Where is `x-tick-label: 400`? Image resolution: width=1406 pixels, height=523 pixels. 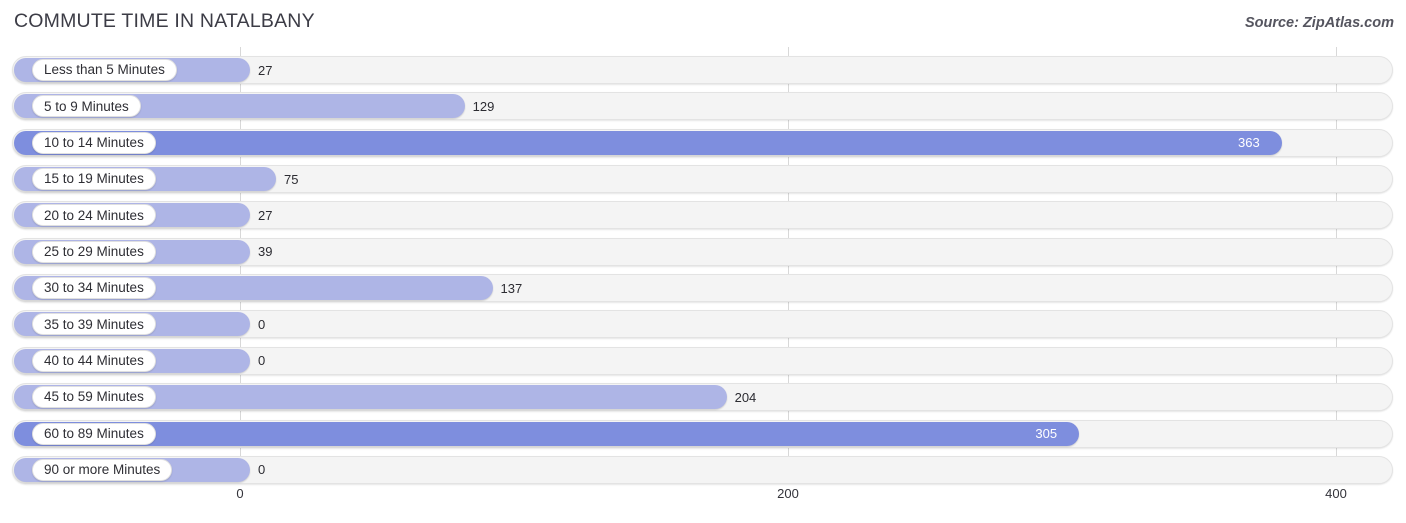
x-tick-label: 400 is located at coordinates (1336, 493).